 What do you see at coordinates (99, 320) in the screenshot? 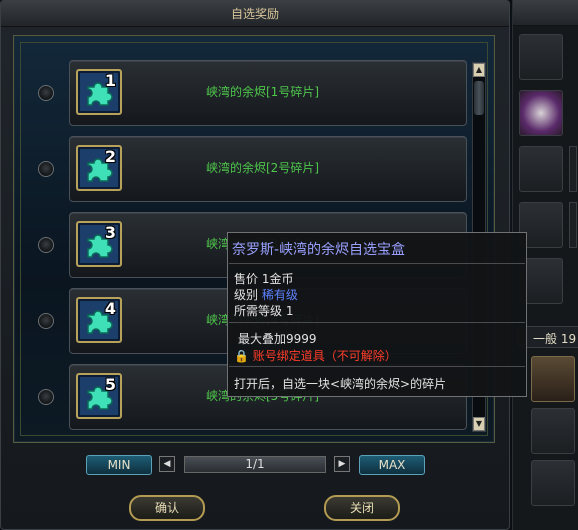
I see `fragment-item-icon: 4` at bounding box center [99, 320].